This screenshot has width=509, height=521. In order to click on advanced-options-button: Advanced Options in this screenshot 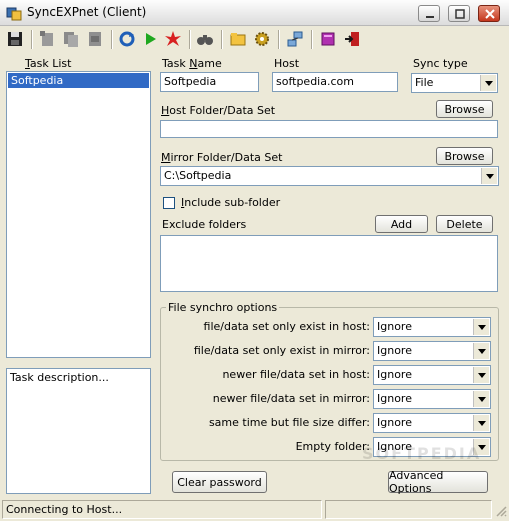, I will do `click(438, 482)`.